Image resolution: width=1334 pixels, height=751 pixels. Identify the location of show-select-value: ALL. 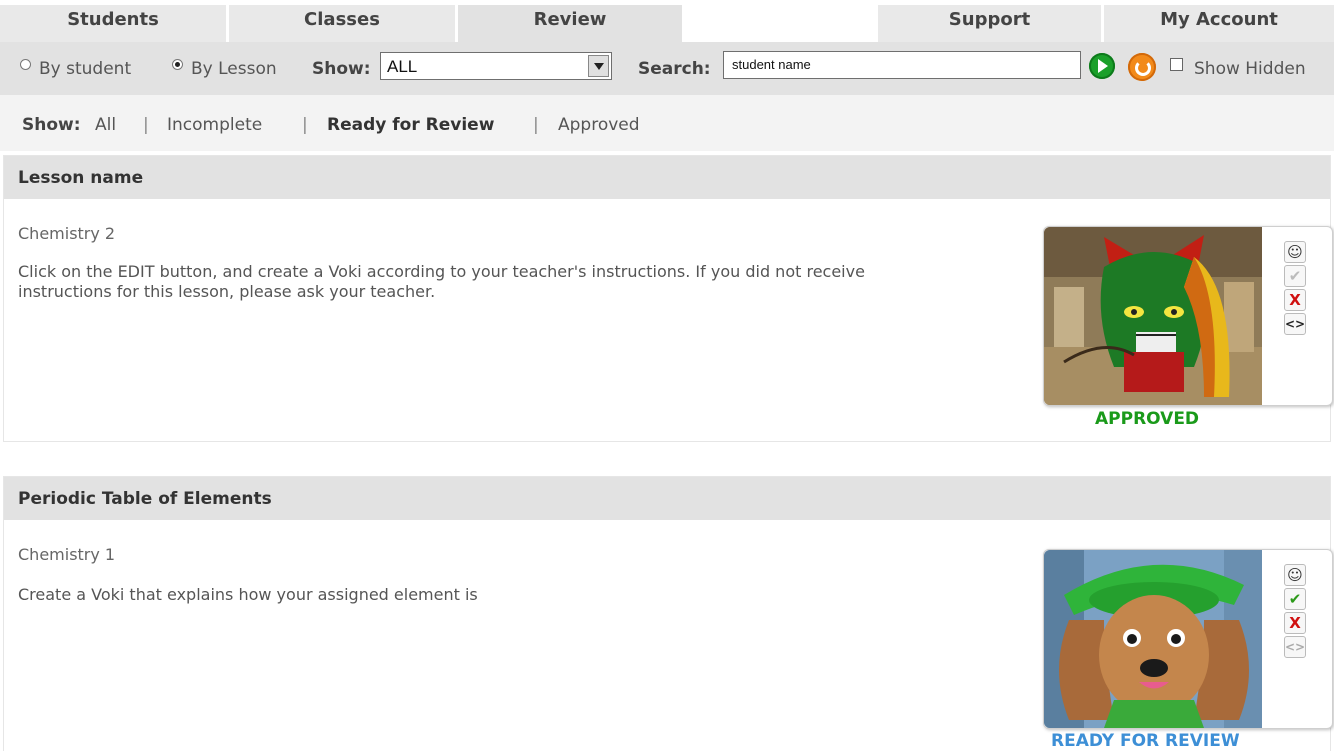
(402, 66).